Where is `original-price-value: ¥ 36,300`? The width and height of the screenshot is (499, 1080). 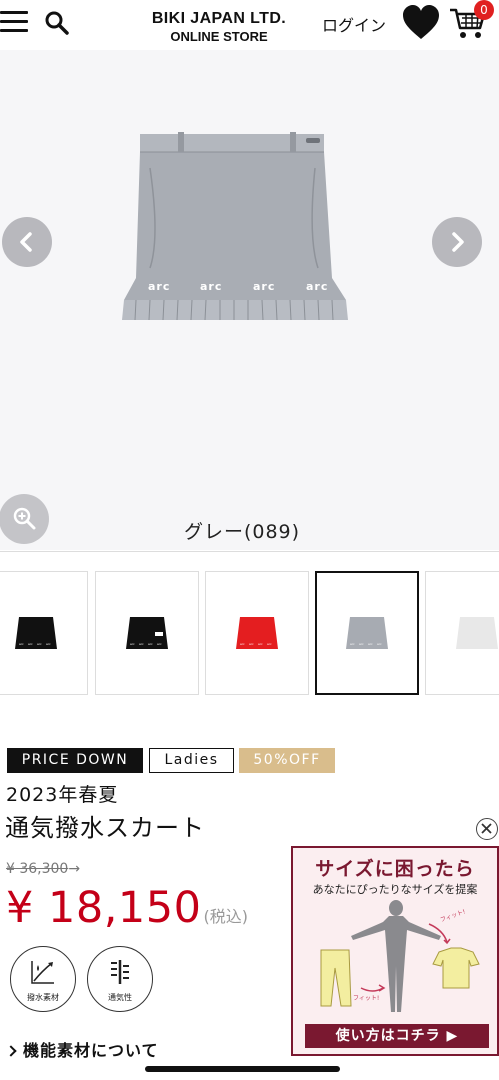
original-price-value: ¥ 36,300 is located at coordinates (37, 869).